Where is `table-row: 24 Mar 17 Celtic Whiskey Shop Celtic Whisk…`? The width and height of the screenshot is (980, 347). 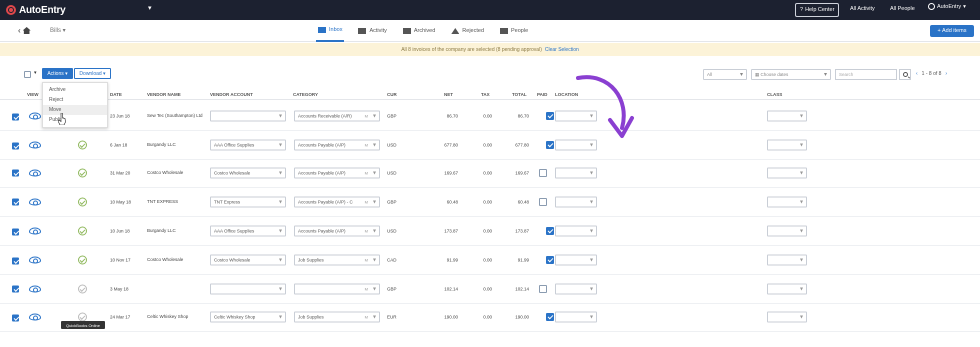 table-row: 24 Mar 17 Celtic Whiskey Shop Celtic Whisk… is located at coordinates (490, 318).